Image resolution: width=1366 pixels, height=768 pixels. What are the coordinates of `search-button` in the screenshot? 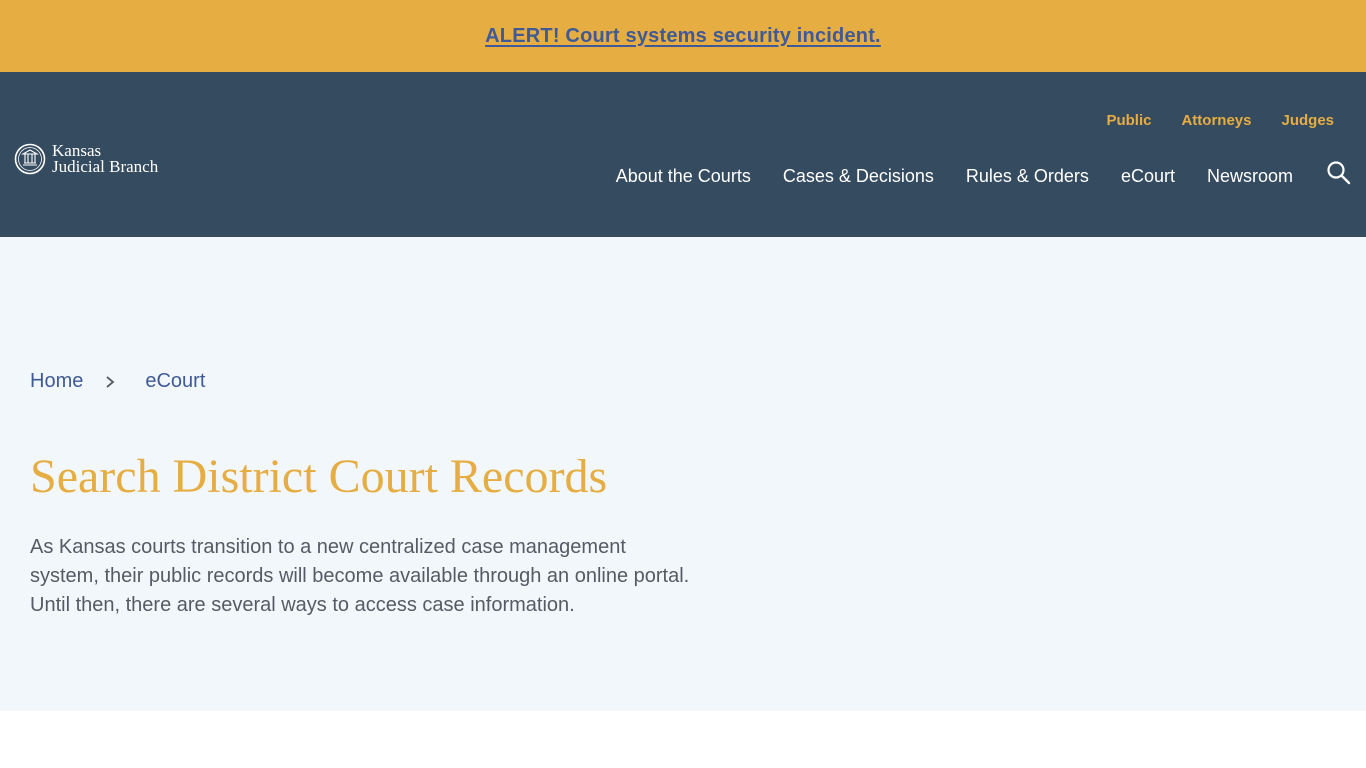 It's located at (1339, 173).